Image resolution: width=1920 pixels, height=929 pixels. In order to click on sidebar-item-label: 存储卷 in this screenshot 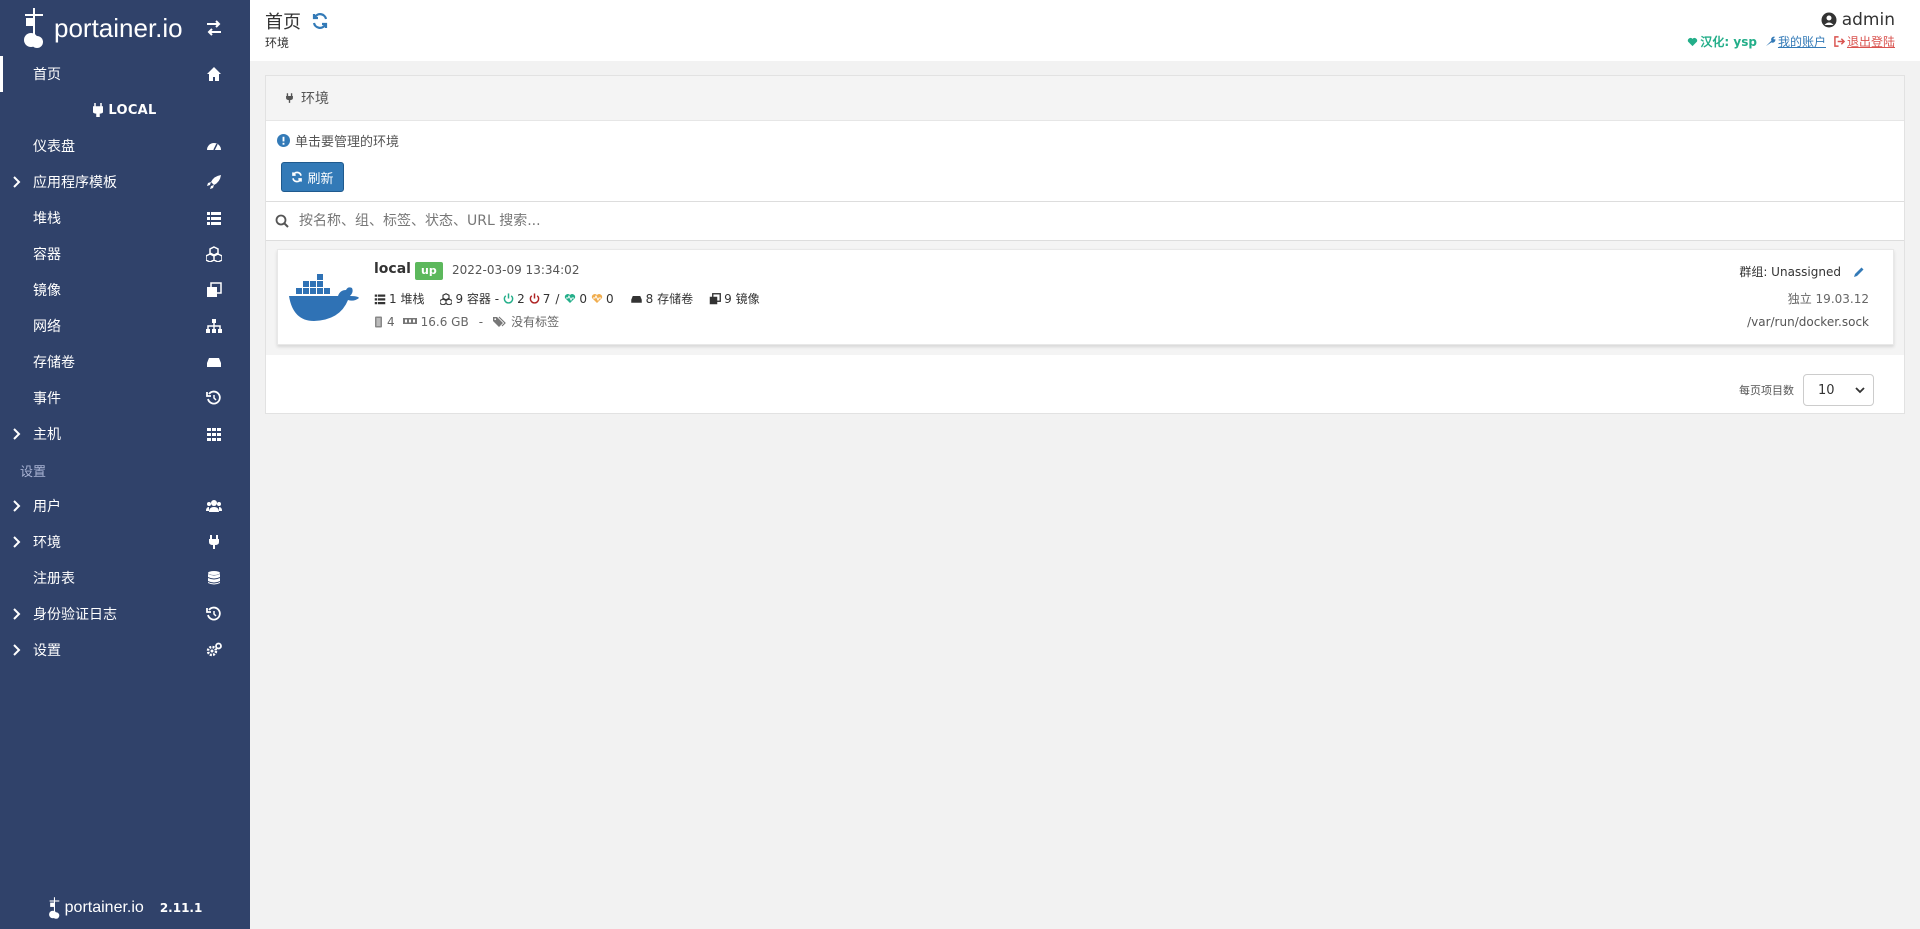, I will do `click(54, 363)`.